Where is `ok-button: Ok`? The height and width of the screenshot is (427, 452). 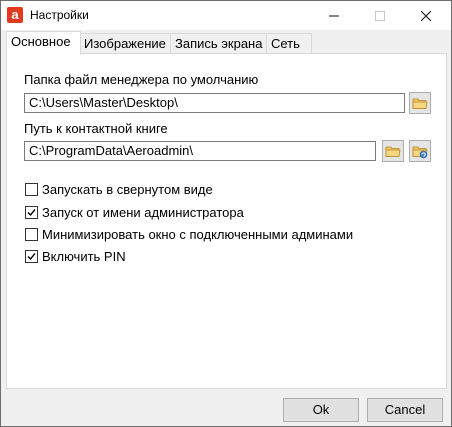 ok-button: Ok is located at coordinates (321, 410).